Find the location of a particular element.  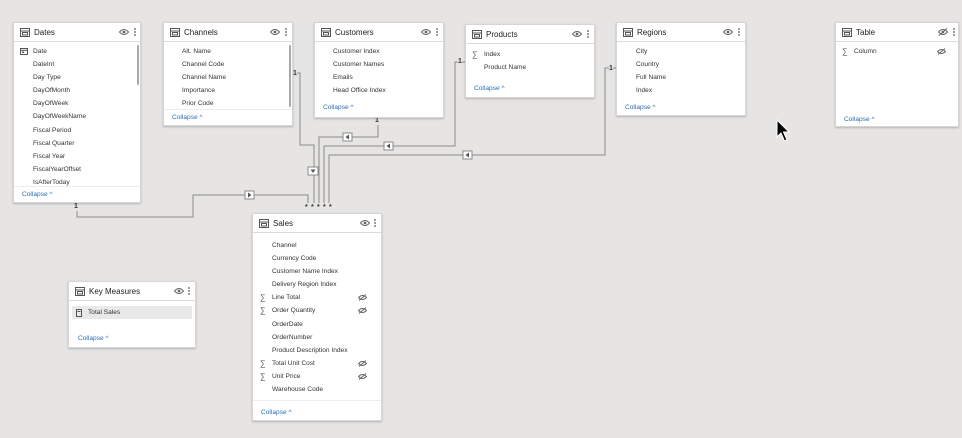

field-row: ∑ Order Quantity is located at coordinates (317, 310).